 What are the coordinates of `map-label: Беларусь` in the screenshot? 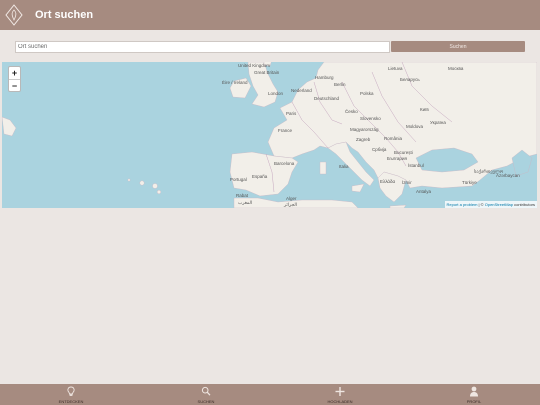 It's located at (410, 79).